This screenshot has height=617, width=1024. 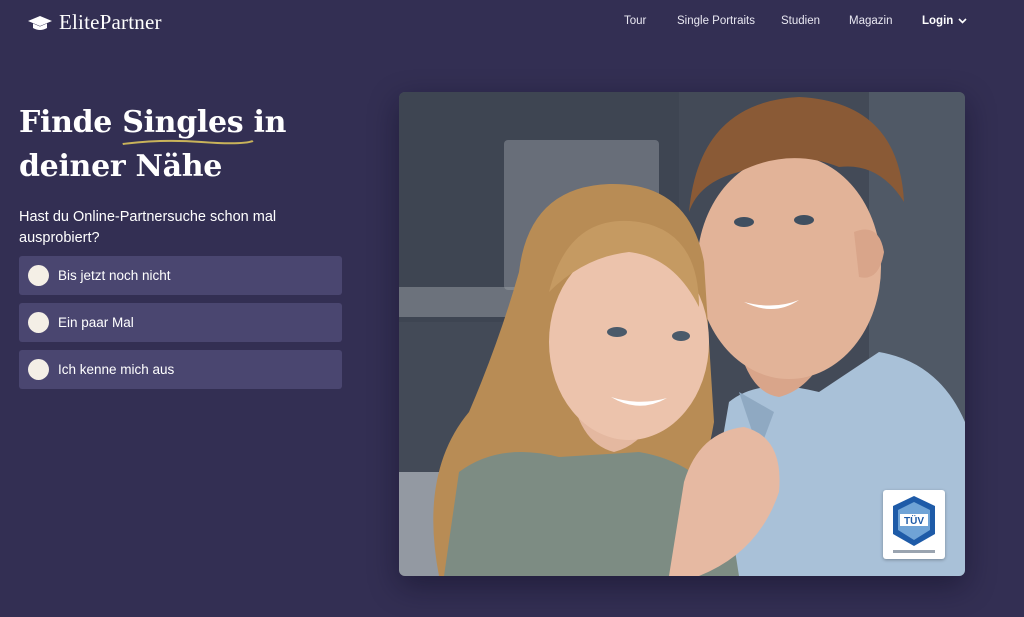 I want to click on nav-item-single-portraits: Single Portraits, so click(x=716, y=21).